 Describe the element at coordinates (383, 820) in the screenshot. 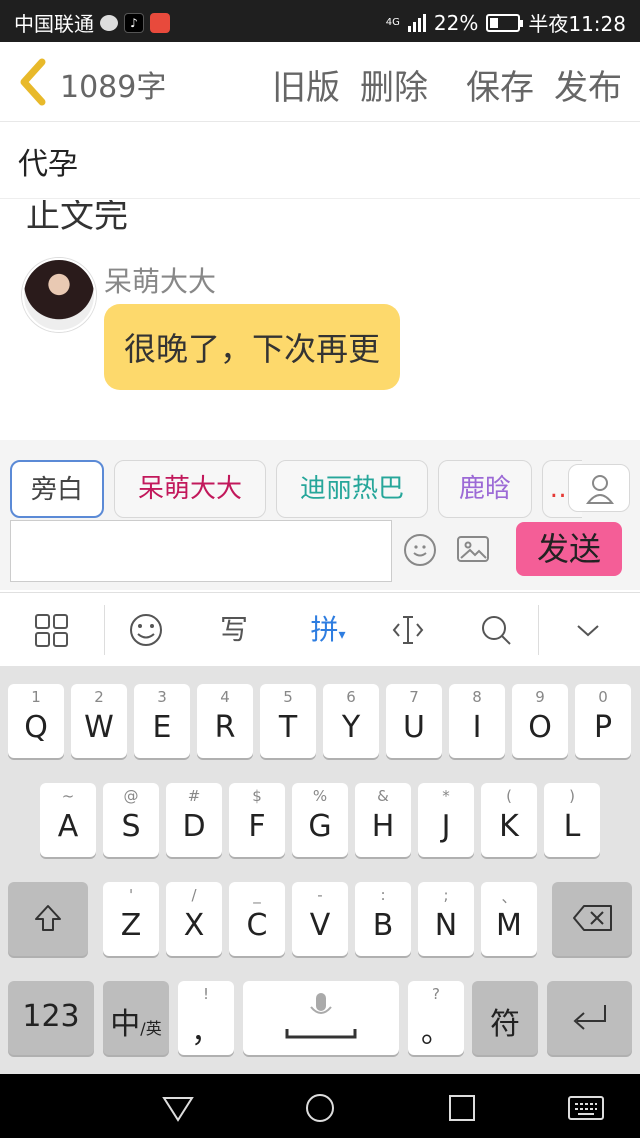

I see `key-h: & H` at that location.